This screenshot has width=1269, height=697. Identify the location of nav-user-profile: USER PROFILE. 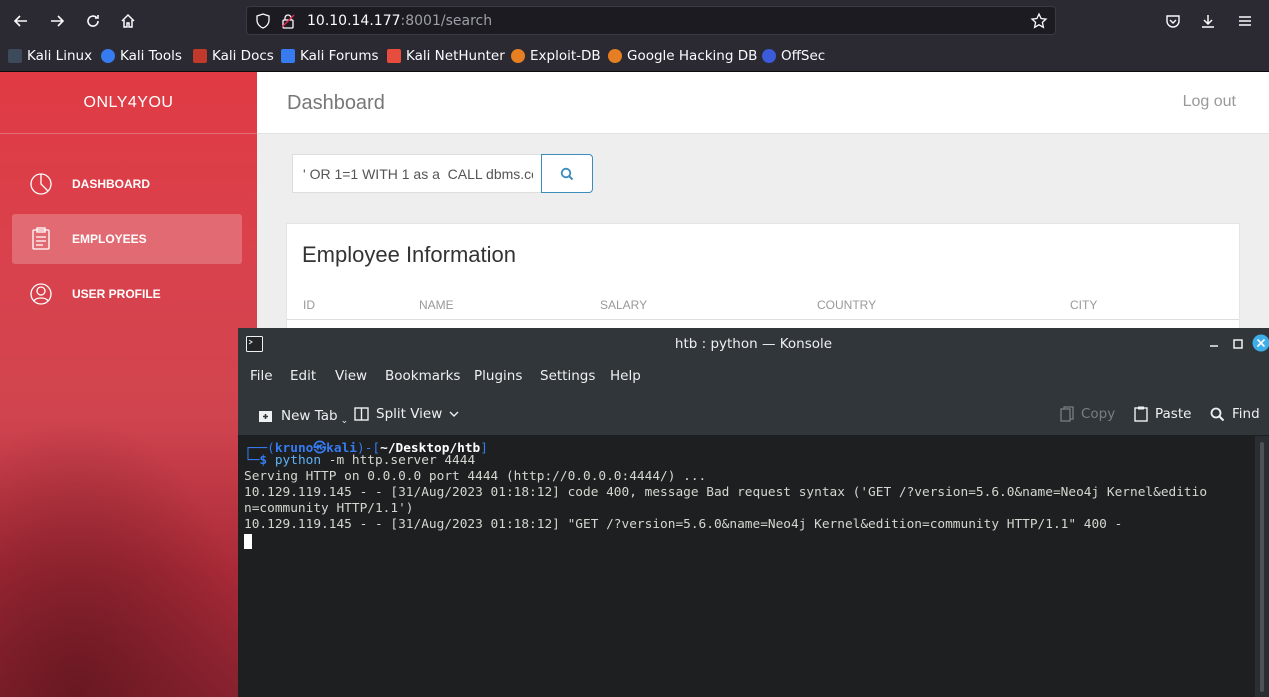
(127, 294).